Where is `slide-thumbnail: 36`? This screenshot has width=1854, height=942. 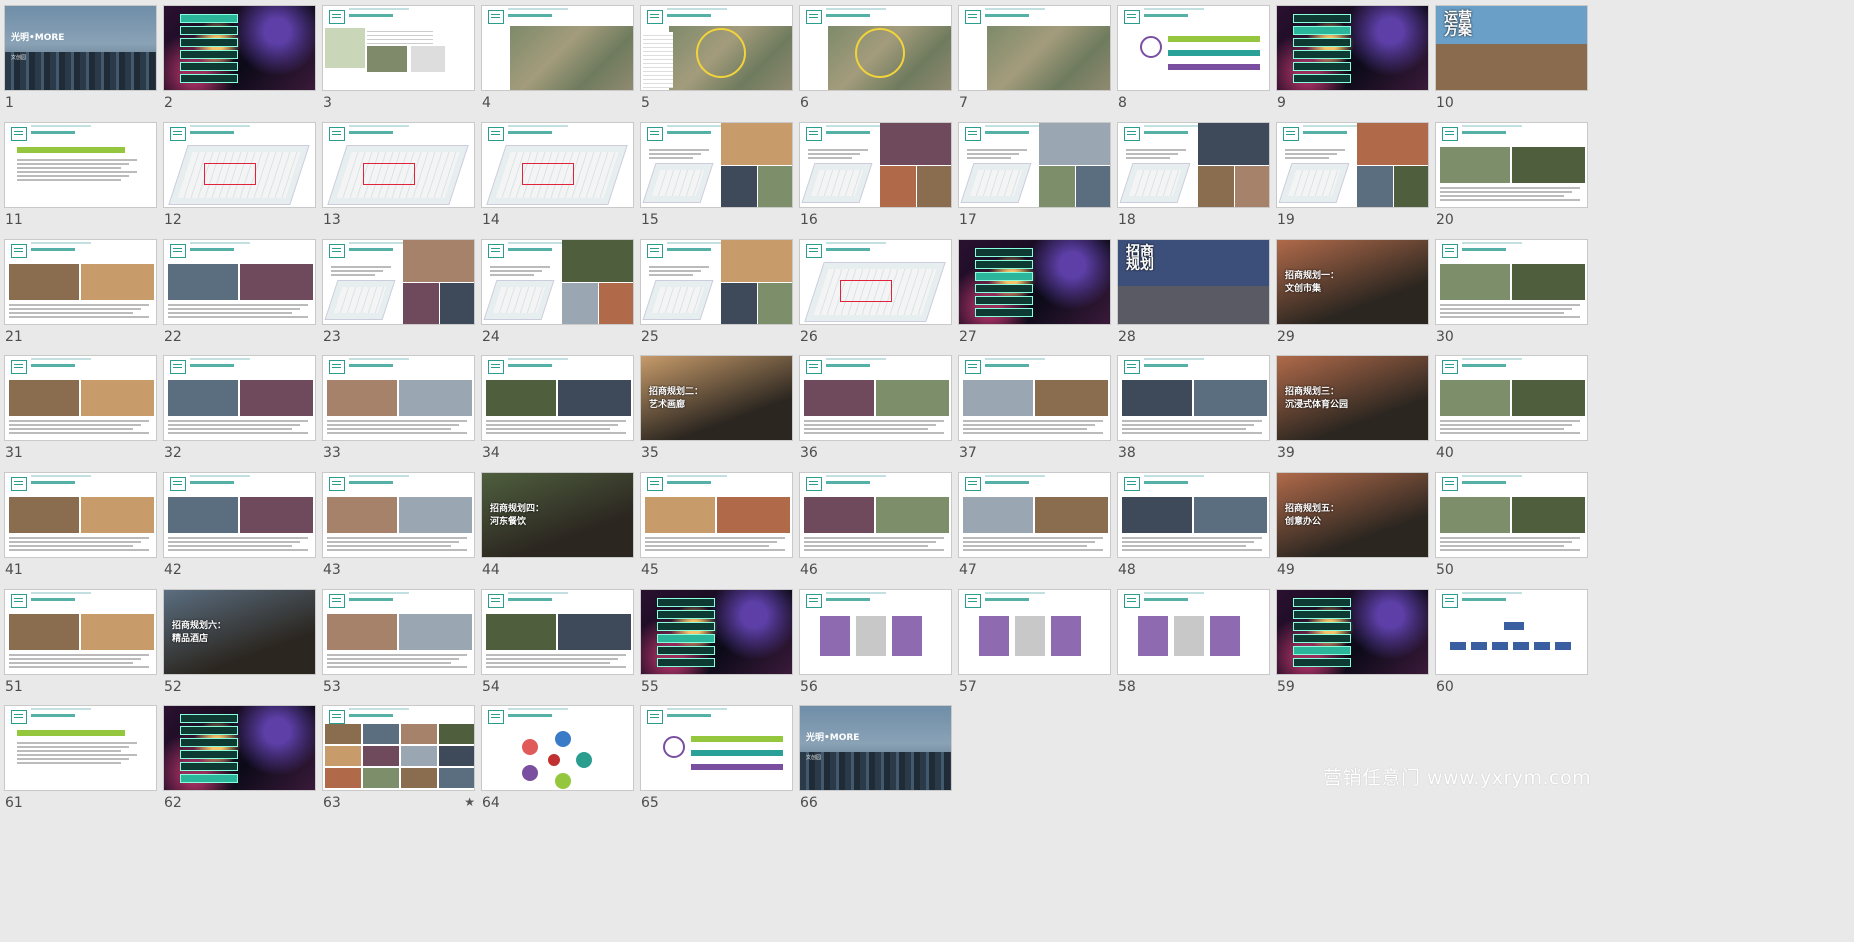 slide-thumbnail: 36 is located at coordinates (876, 408).